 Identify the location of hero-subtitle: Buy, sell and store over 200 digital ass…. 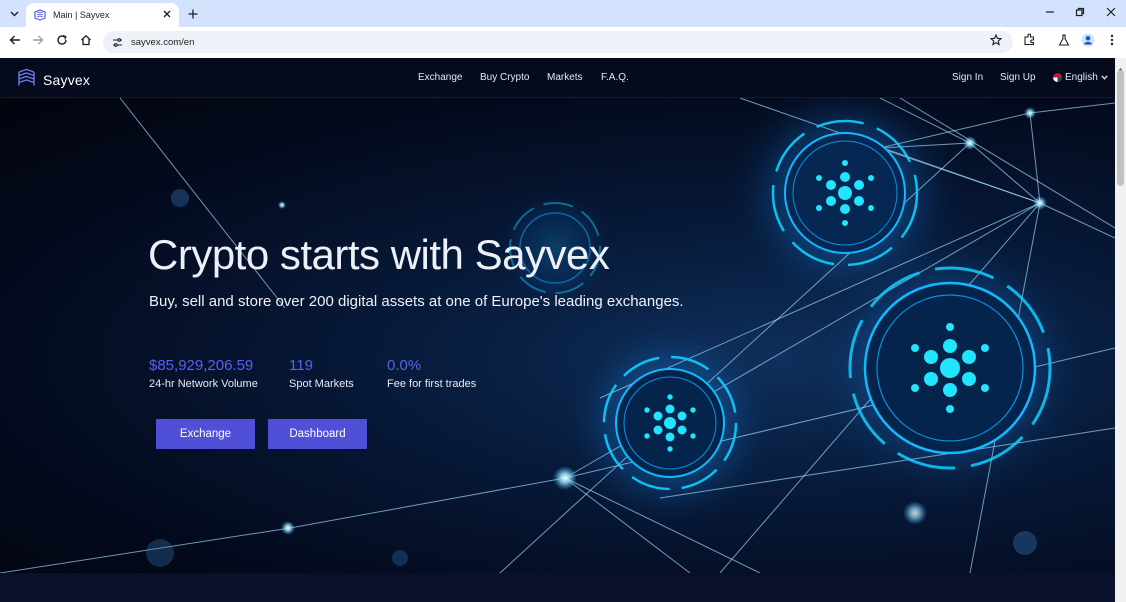
(416, 301).